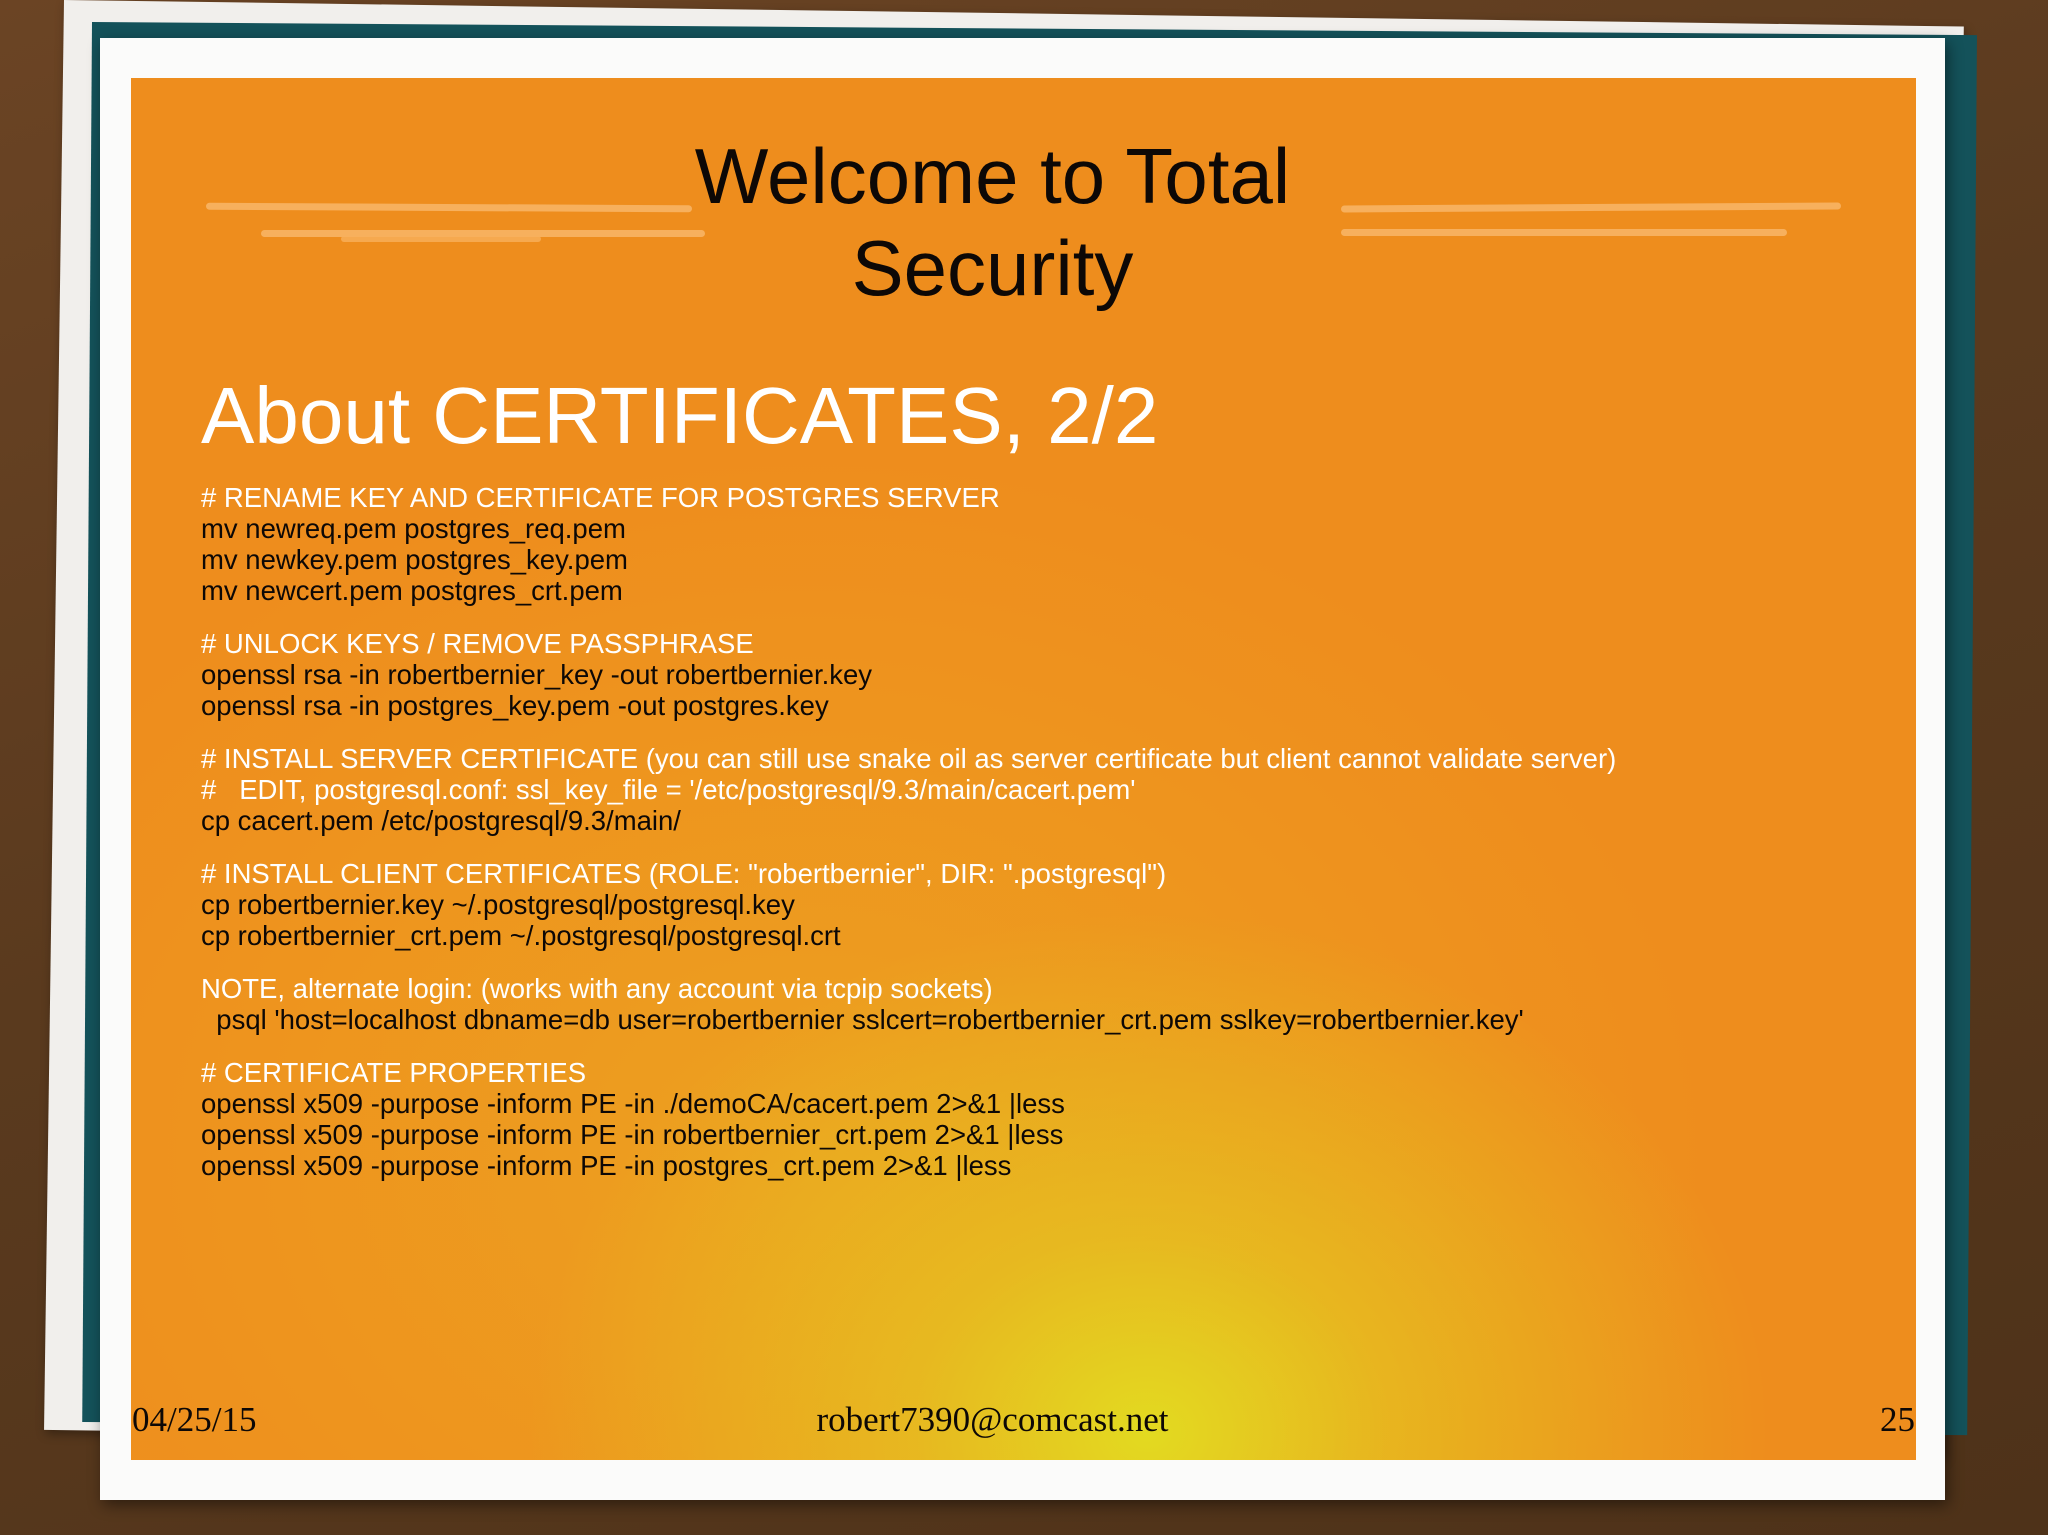  What do you see at coordinates (394, 1072) in the screenshot?
I see `comment-line: # CERTIFICATE PROPERTIES` at bounding box center [394, 1072].